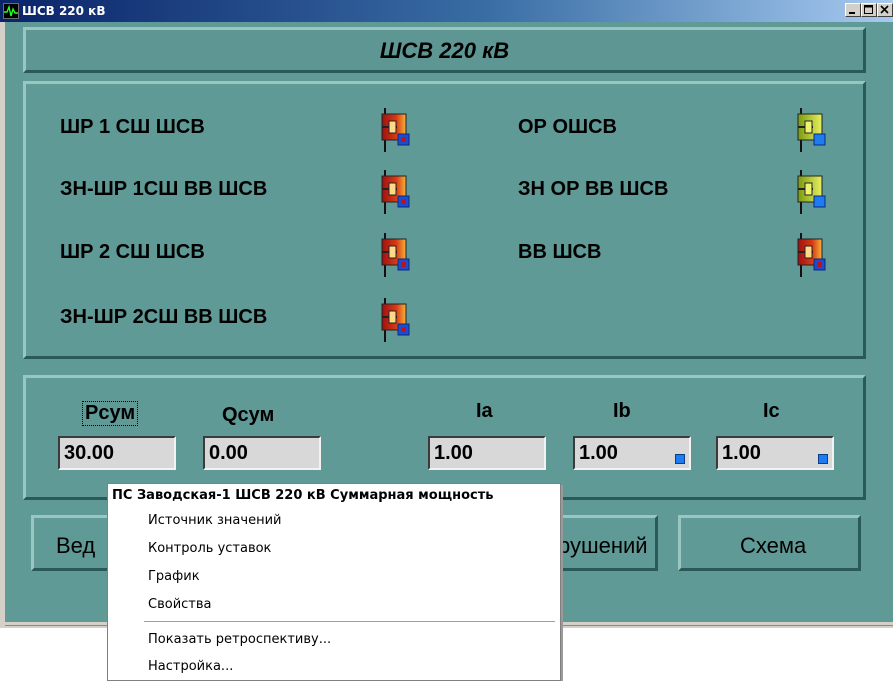  Describe the element at coordinates (164, 317) in the screenshot. I see `switch-label-zn-shr2: ЗН-ШР 2СШ ВВ ШСВ` at that location.